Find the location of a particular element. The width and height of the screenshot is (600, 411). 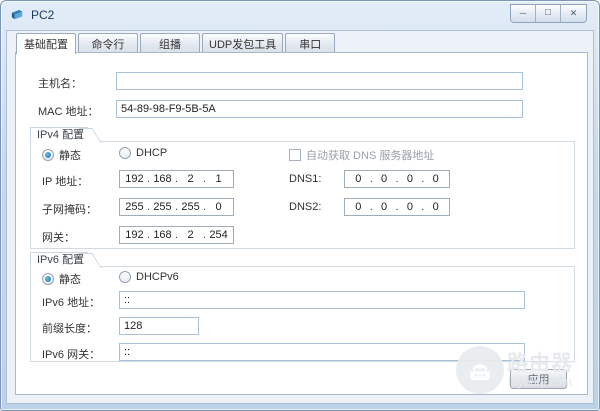

mac-input is located at coordinates (319, 109).